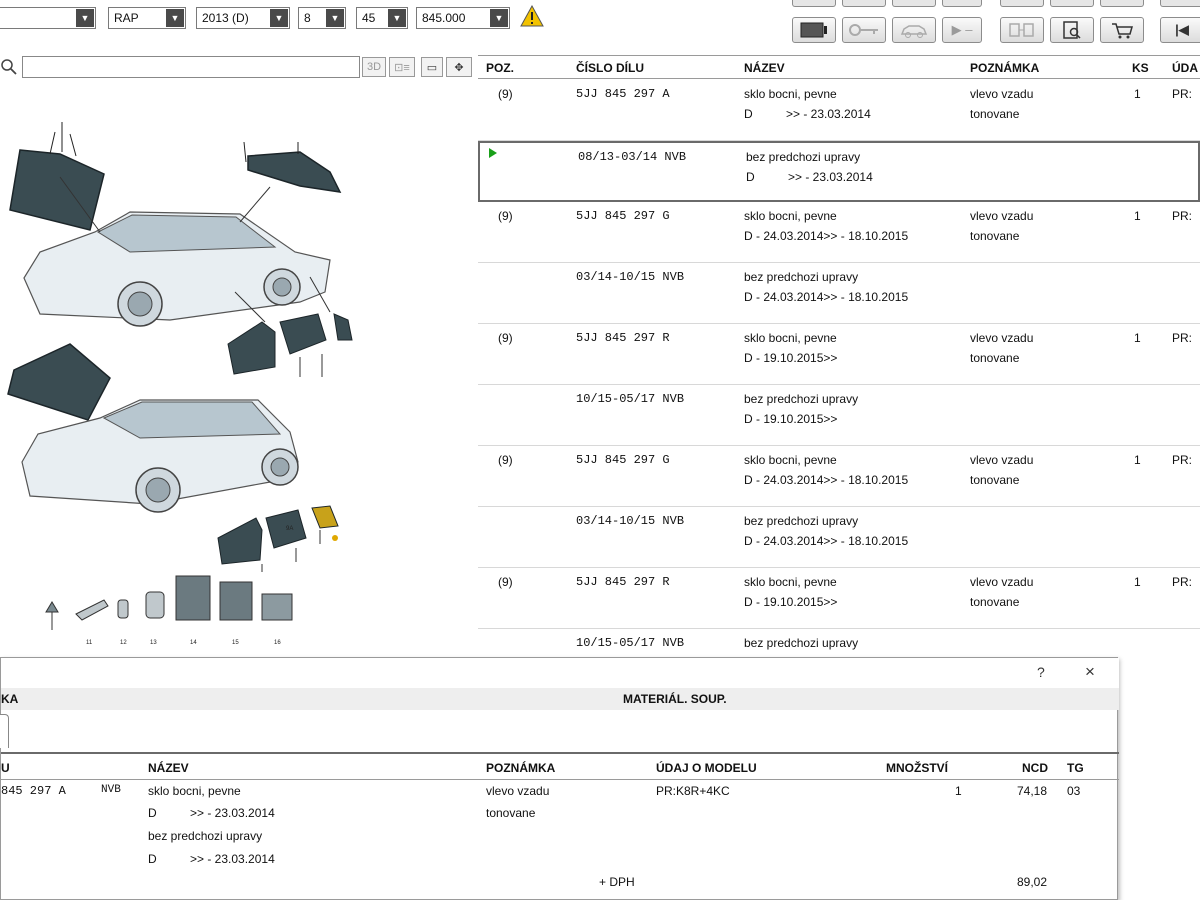 The image size is (1200, 900). I want to click on car-button, so click(914, 30).